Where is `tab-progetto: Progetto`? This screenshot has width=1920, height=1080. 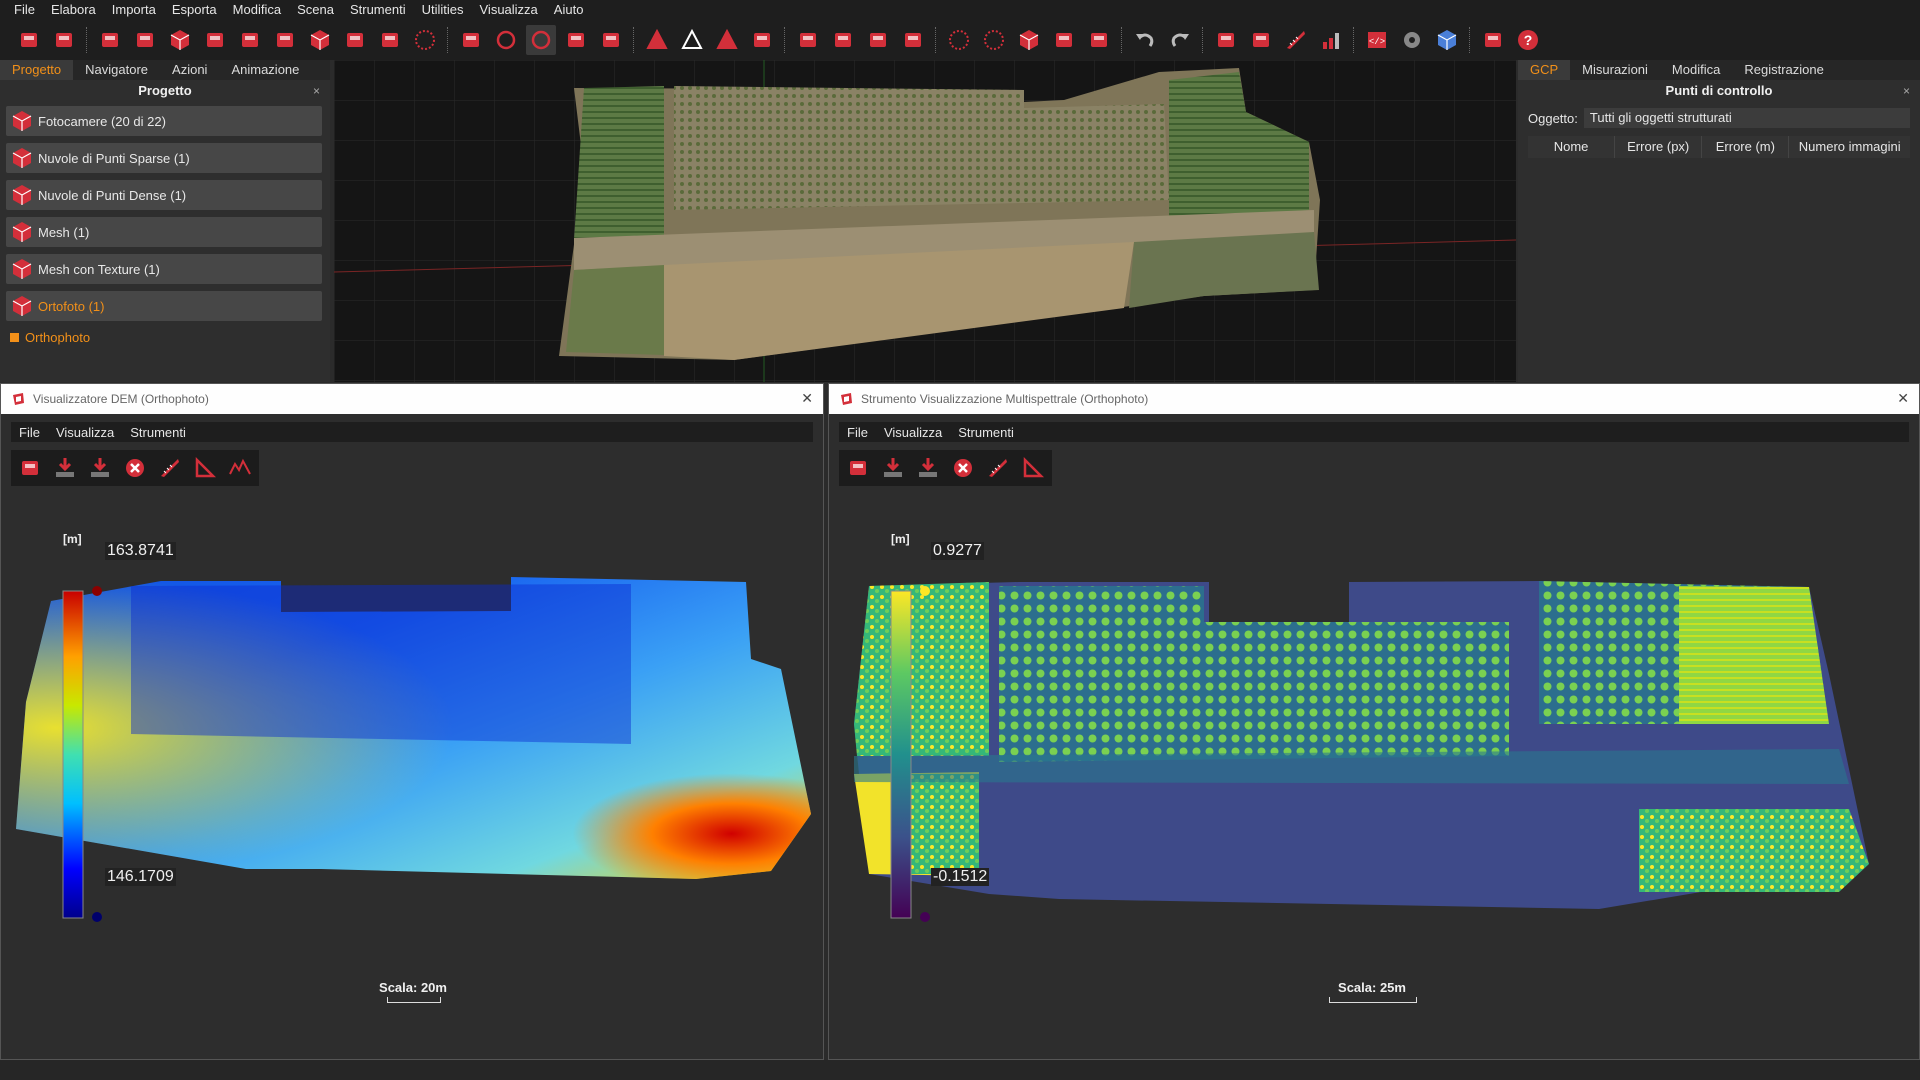
tab-progetto: Progetto is located at coordinates (37, 70).